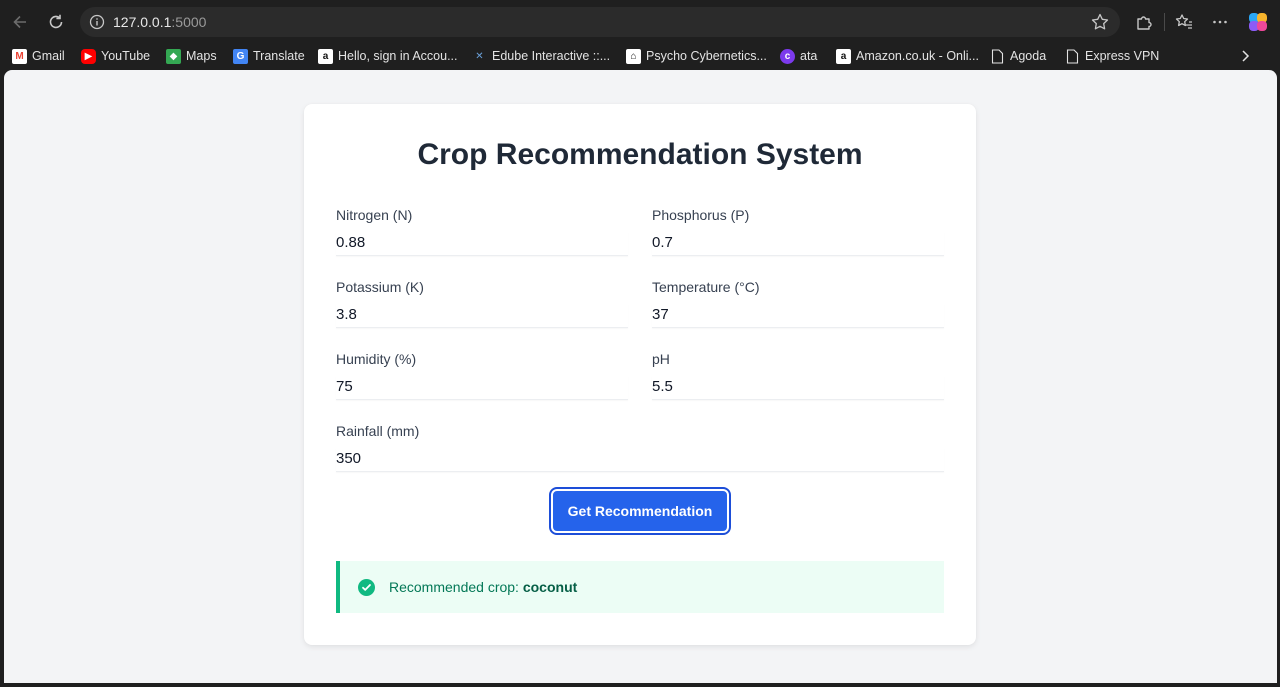  What do you see at coordinates (701, 215) in the screenshot?
I see `phosphorus-label: Phosphorus (P)` at bounding box center [701, 215].